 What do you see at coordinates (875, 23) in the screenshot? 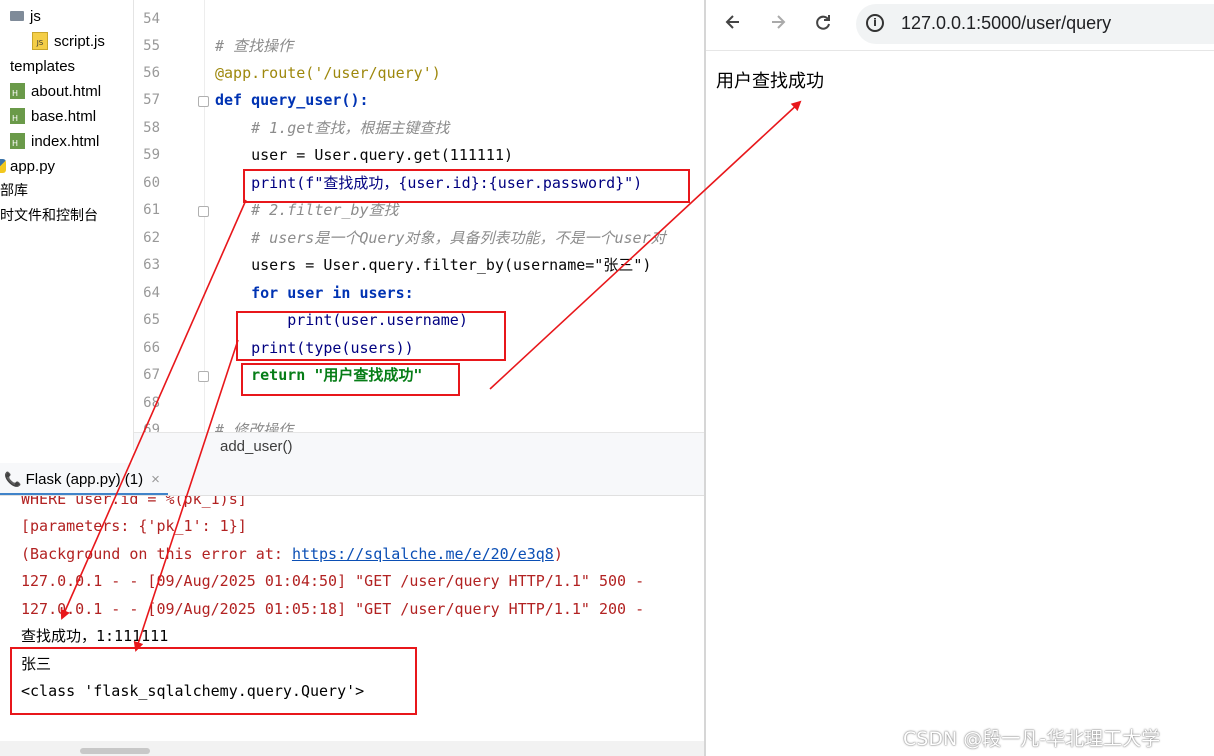
I see `info-icon: i` at bounding box center [875, 23].